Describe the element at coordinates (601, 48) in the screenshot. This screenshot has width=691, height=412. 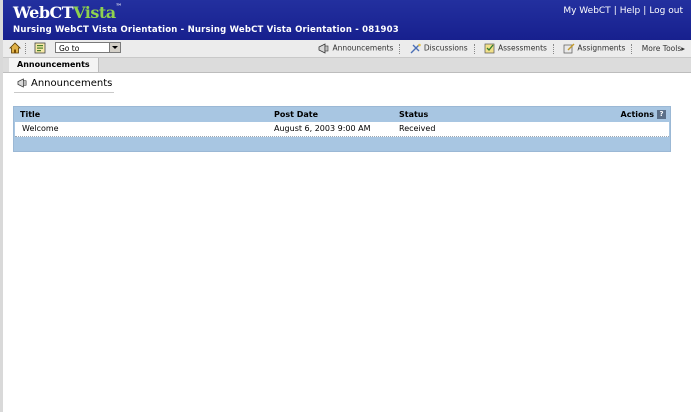
I see `tool-assignments-label: Assignments` at that location.